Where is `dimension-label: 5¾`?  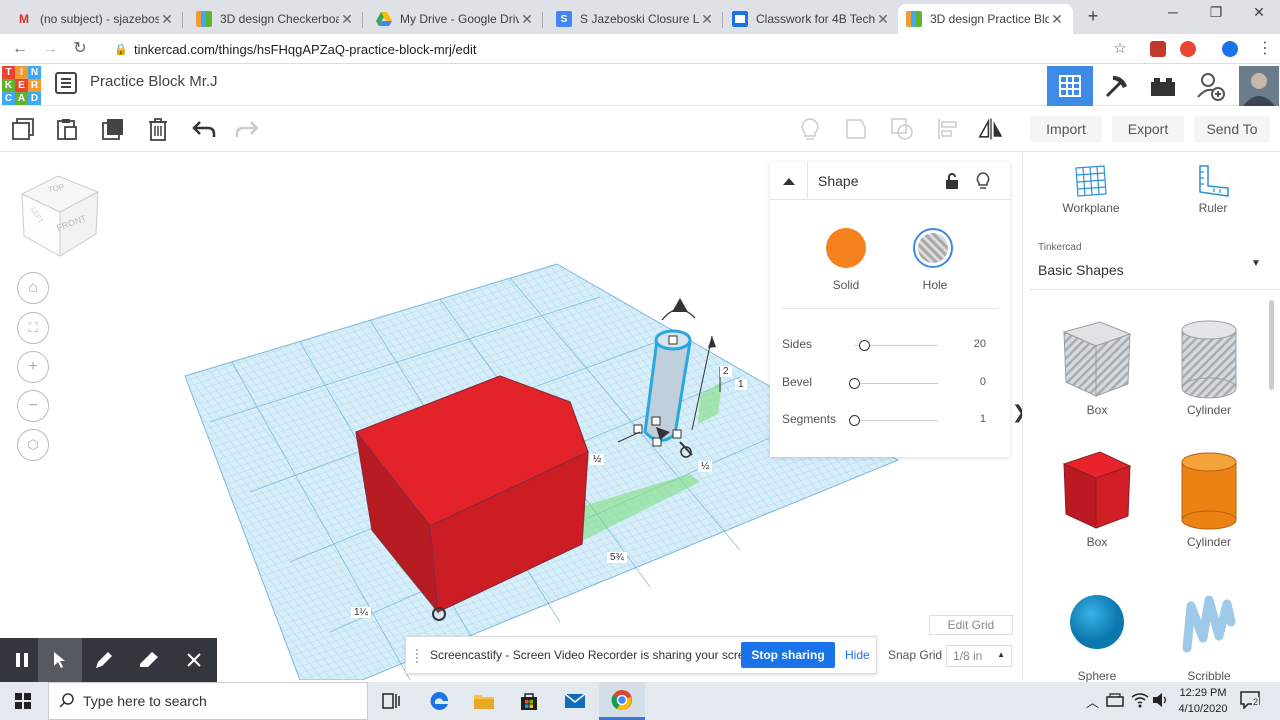
dimension-label: 5¾ is located at coordinates (617, 557).